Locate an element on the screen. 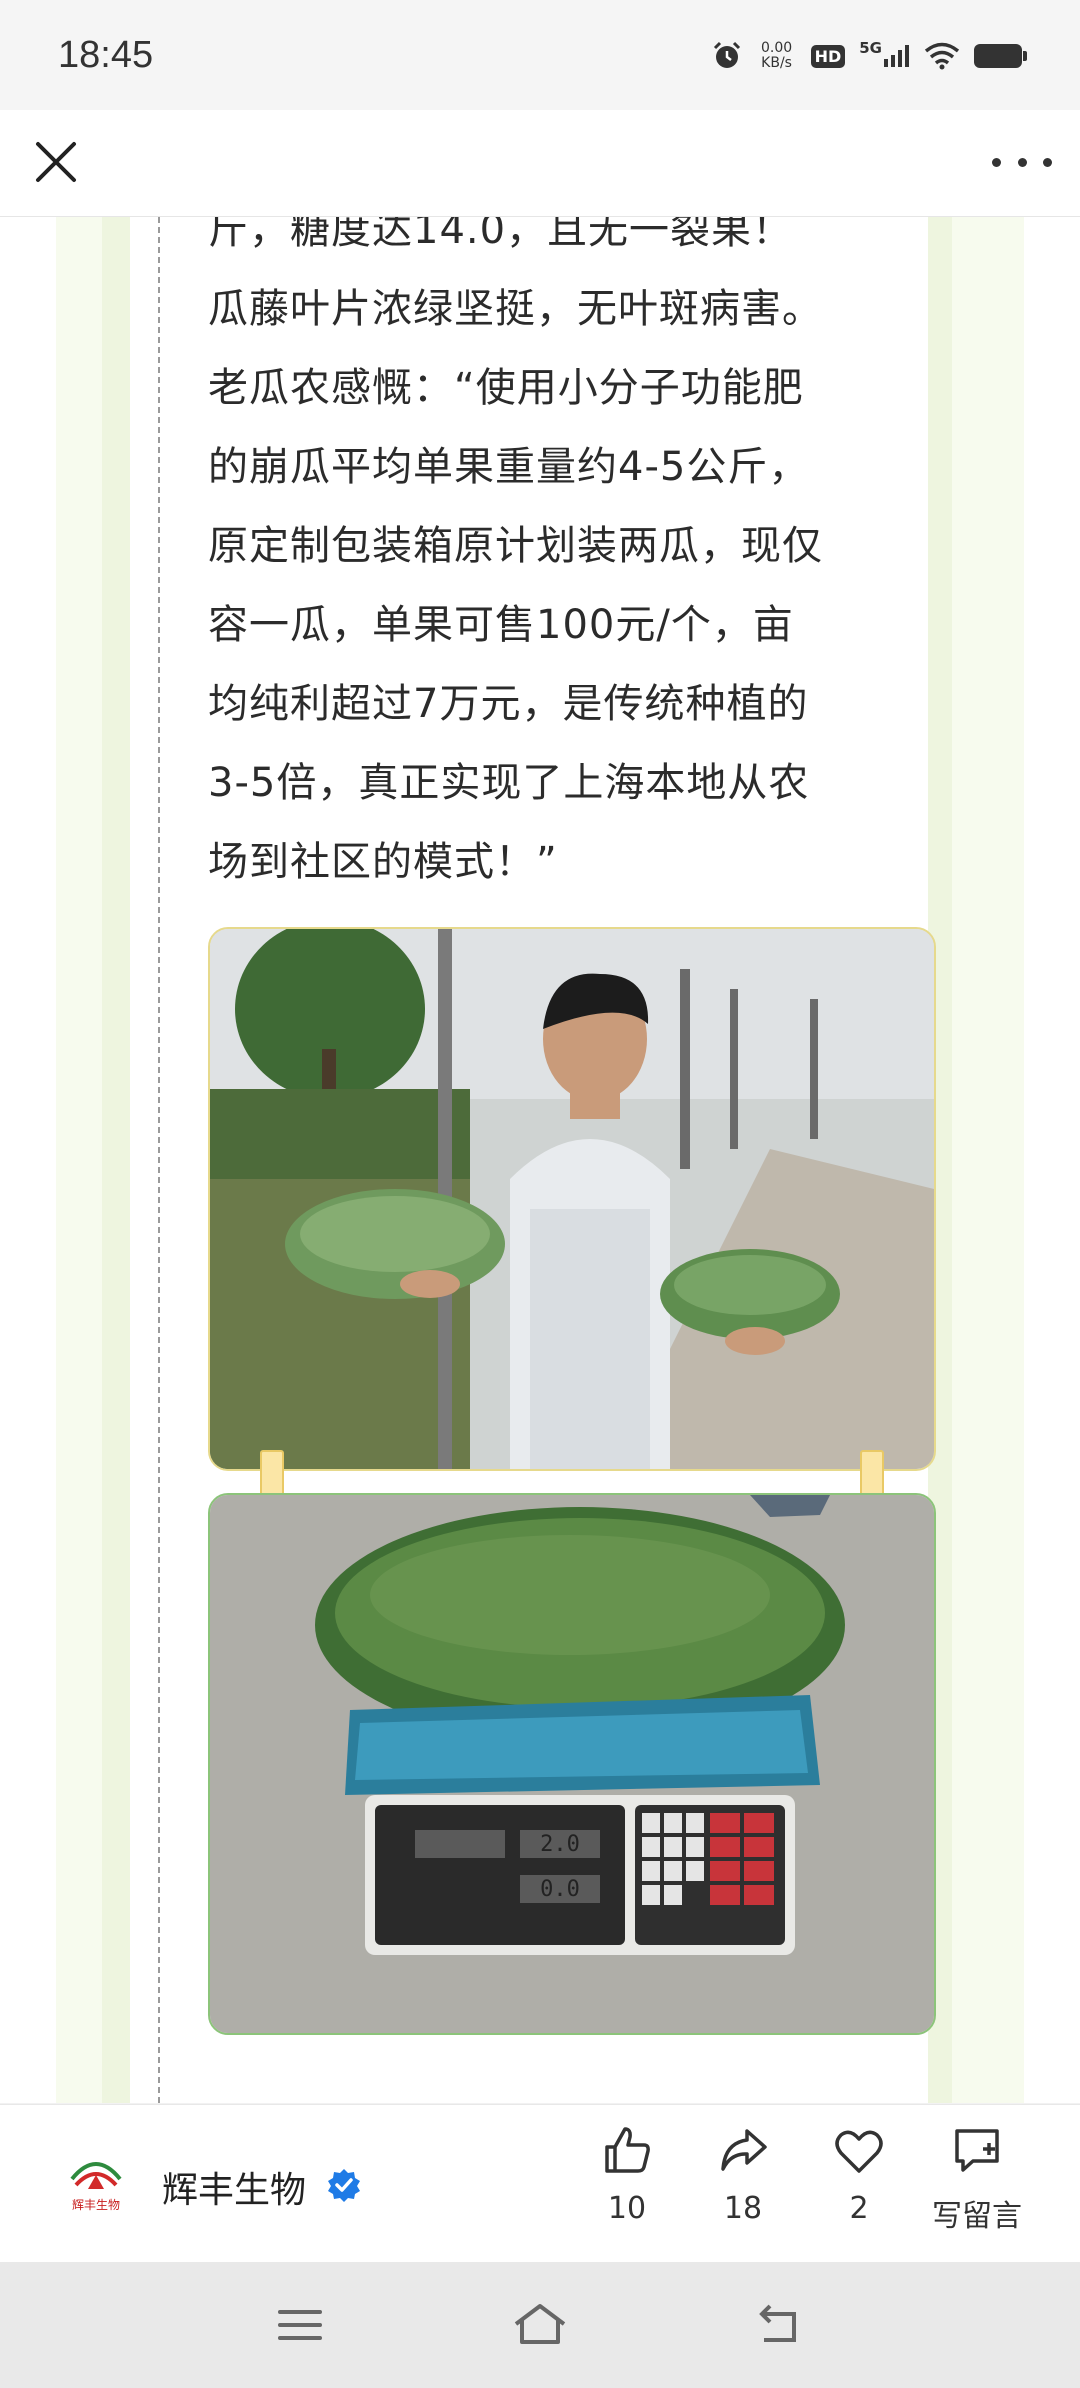  nav-back-button is located at coordinates (780, 2325).